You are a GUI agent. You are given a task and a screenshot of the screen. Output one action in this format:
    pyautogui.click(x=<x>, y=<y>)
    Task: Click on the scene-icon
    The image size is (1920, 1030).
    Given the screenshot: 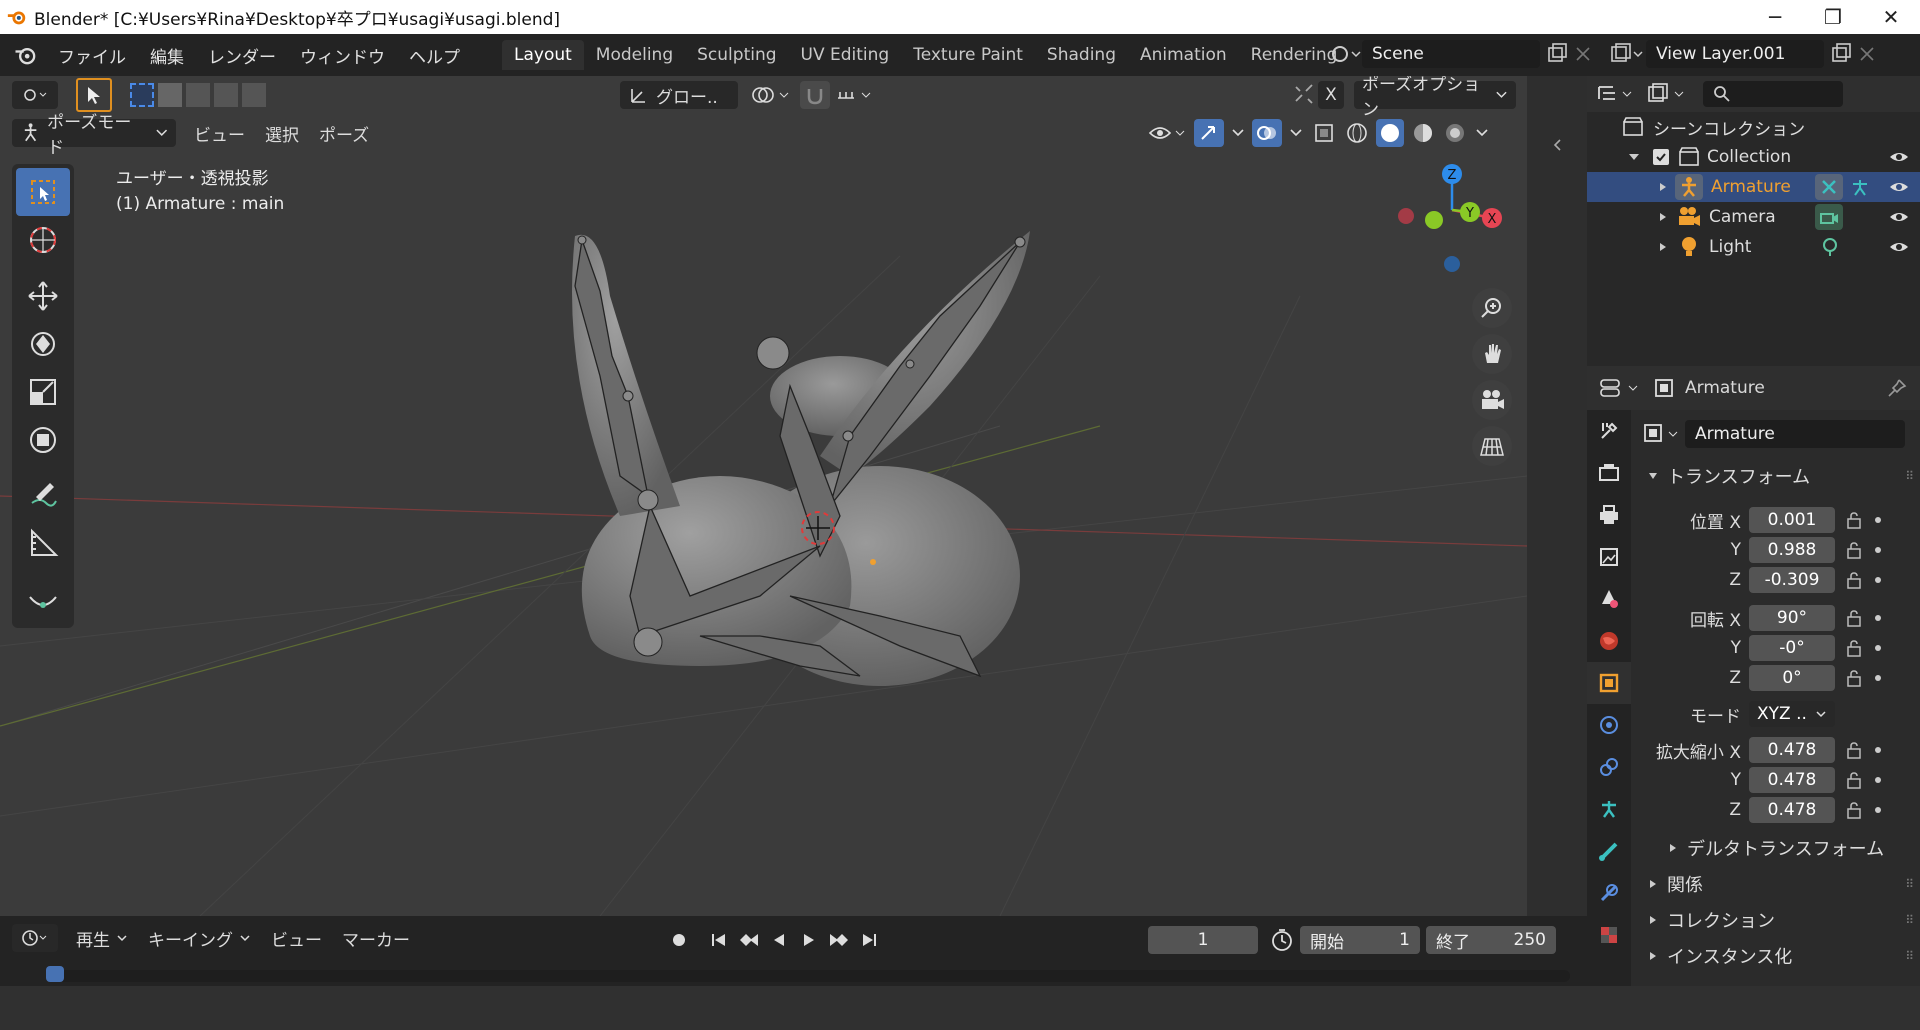 What is the action you would take?
    pyautogui.click(x=1345, y=54)
    